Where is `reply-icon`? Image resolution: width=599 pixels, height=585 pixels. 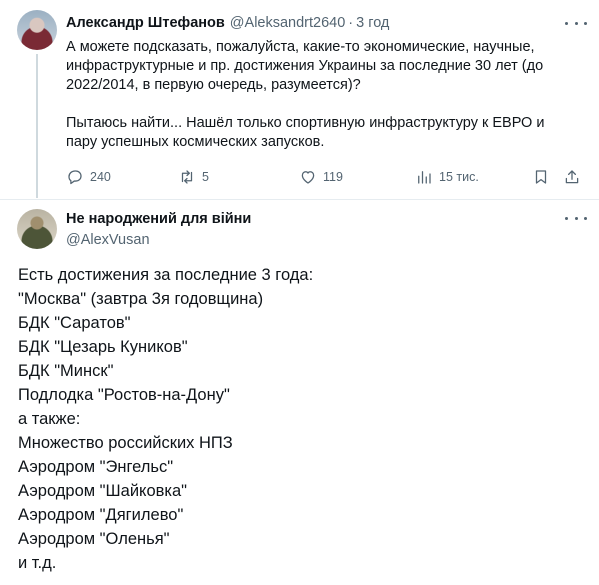
reply-icon is located at coordinates (75, 177).